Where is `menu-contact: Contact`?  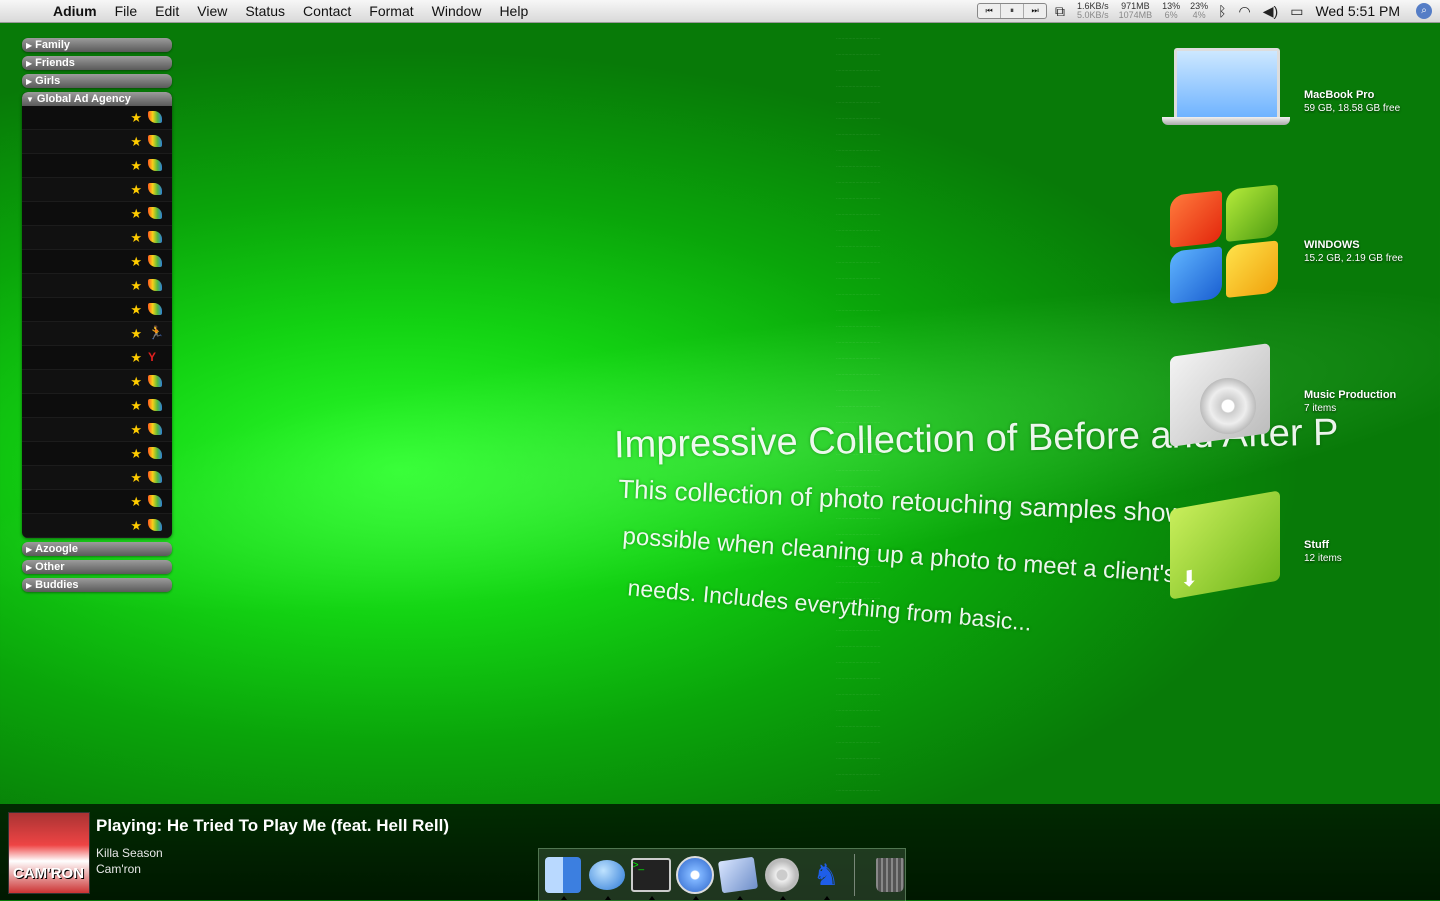
menu-contact: Contact is located at coordinates (327, 11).